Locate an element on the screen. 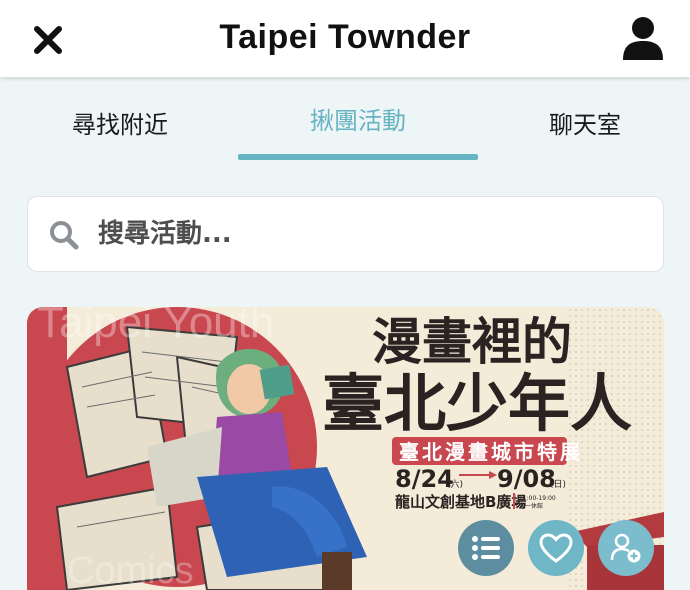  tab-chatroom: 聊天室 is located at coordinates (585, 122).